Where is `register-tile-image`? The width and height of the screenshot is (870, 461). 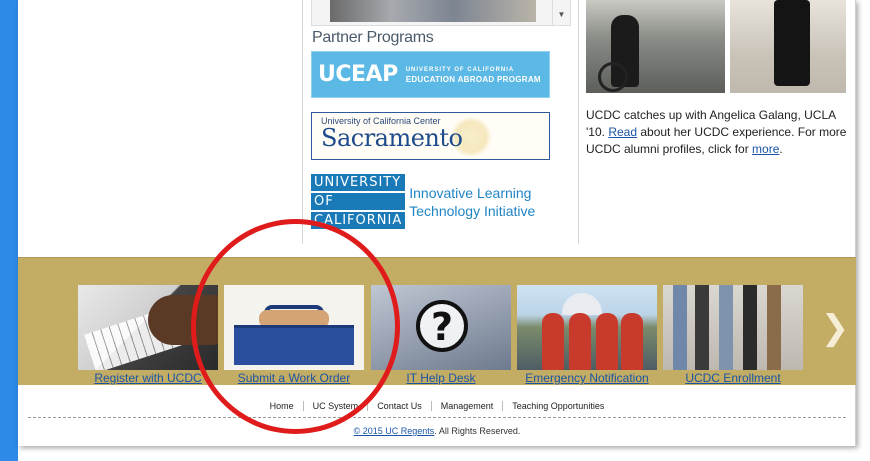 register-tile-image is located at coordinates (148, 327).